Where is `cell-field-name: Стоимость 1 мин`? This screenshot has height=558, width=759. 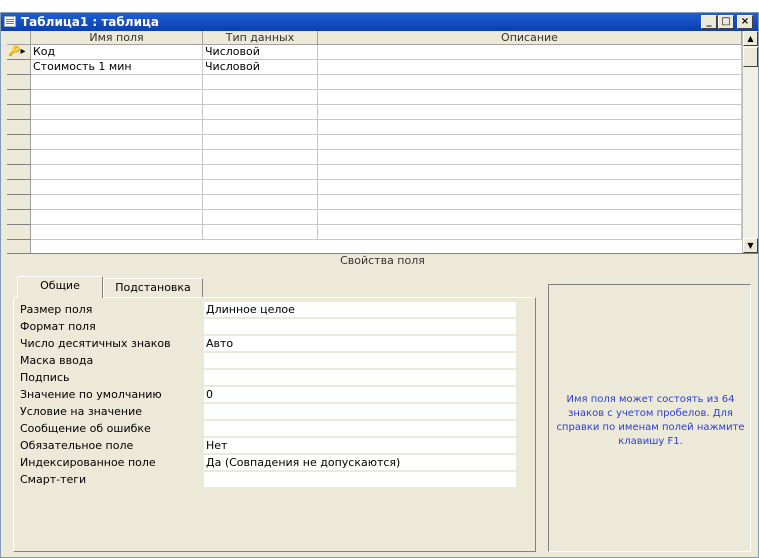
cell-field-name: Стоимость 1 мин is located at coordinates (117, 67).